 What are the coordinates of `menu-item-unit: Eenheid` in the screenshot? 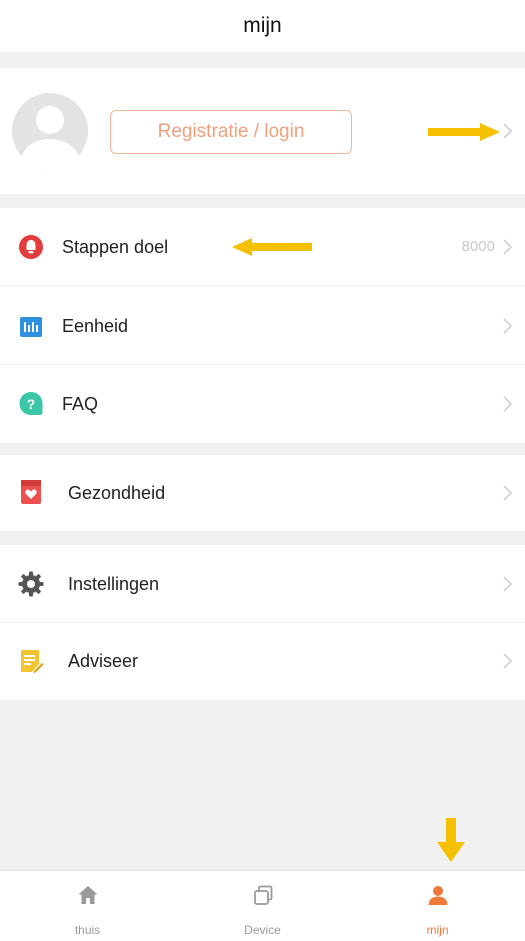 It's located at (262, 326).